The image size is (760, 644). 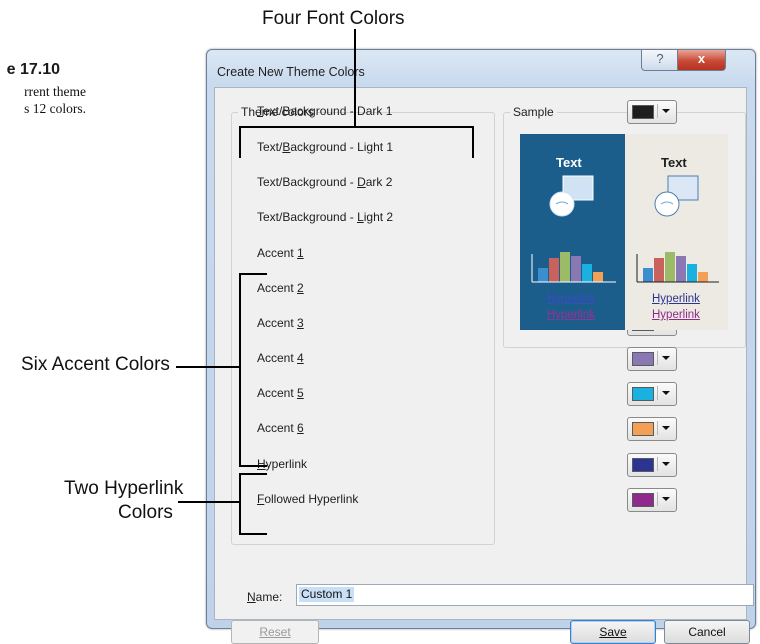 I want to click on bracket-four-font-colors, so click(x=356, y=142).